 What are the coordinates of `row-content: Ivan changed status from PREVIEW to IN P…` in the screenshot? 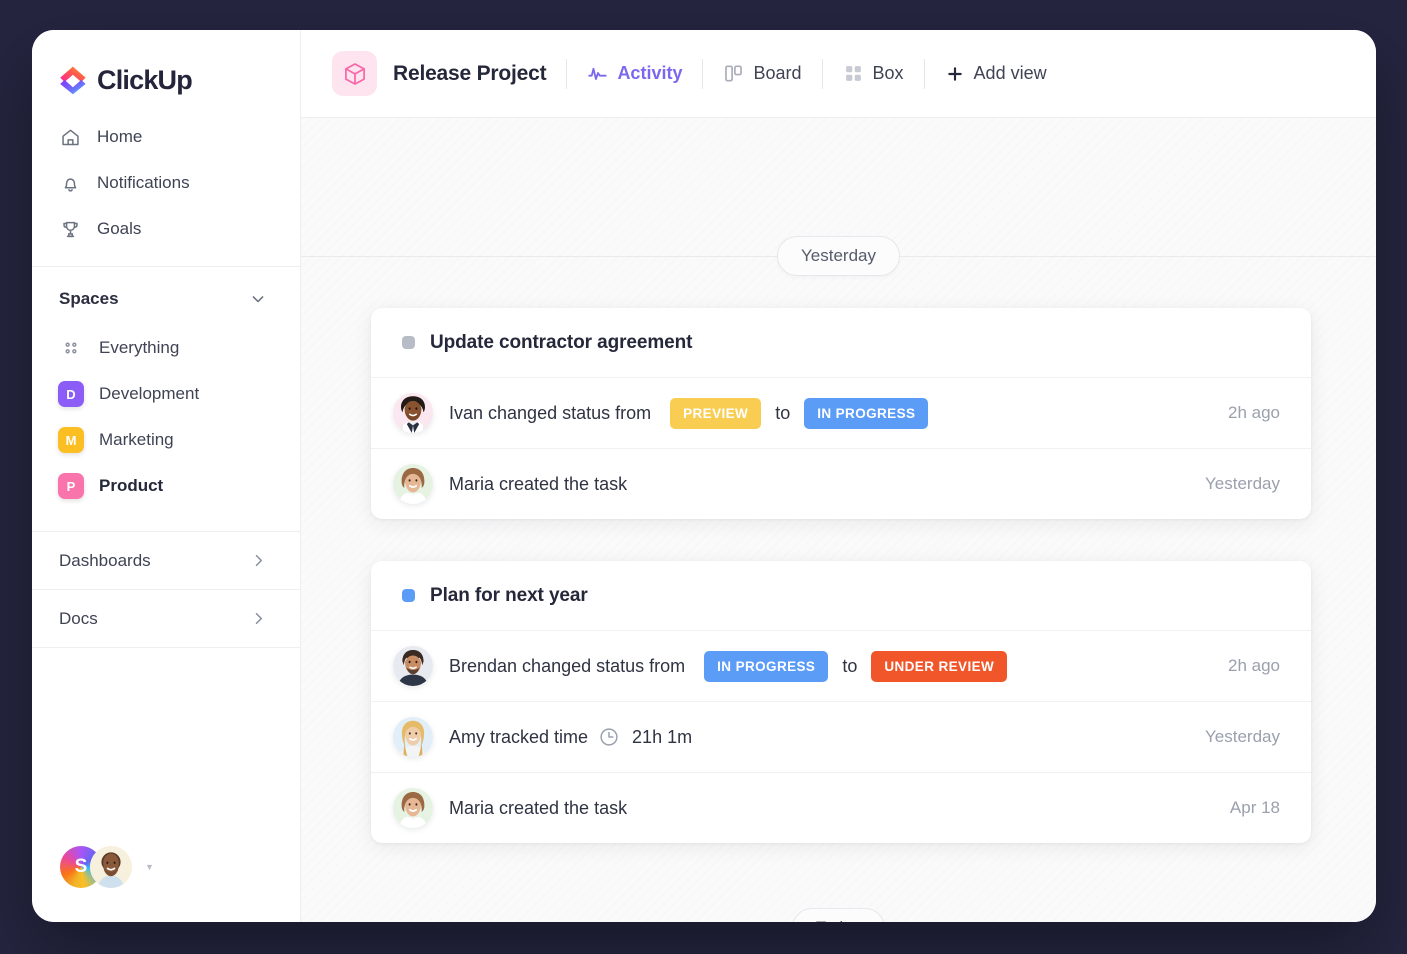 It's located at (830, 413).